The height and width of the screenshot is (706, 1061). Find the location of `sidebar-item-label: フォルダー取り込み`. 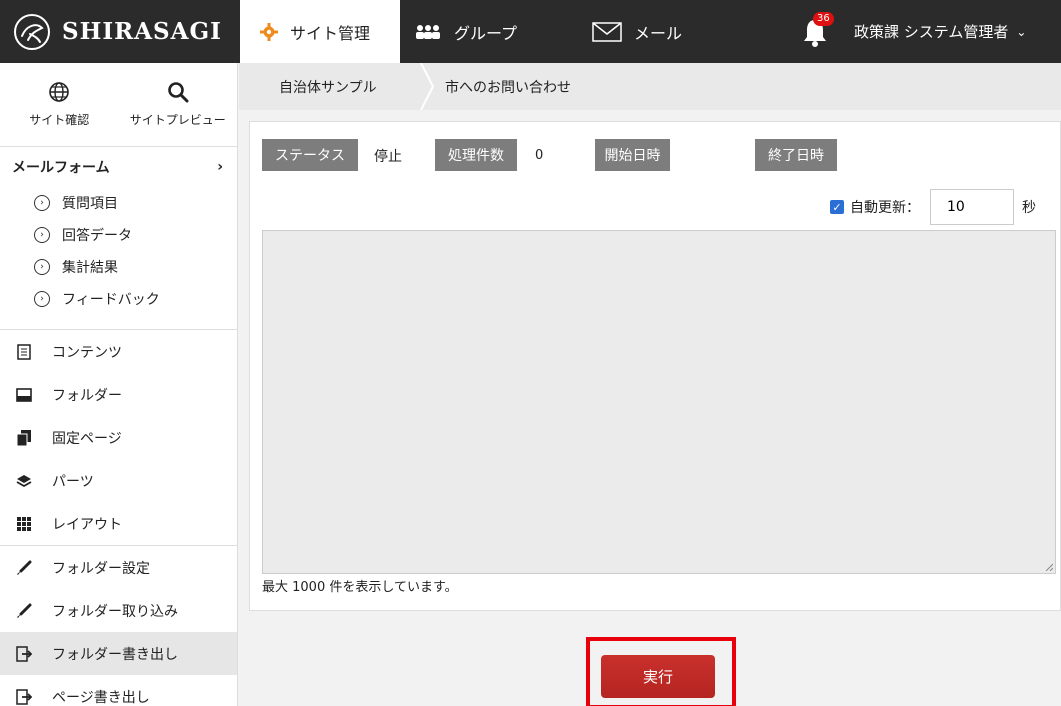

sidebar-item-label: フォルダー取り込み is located at coordinates (115, 611).